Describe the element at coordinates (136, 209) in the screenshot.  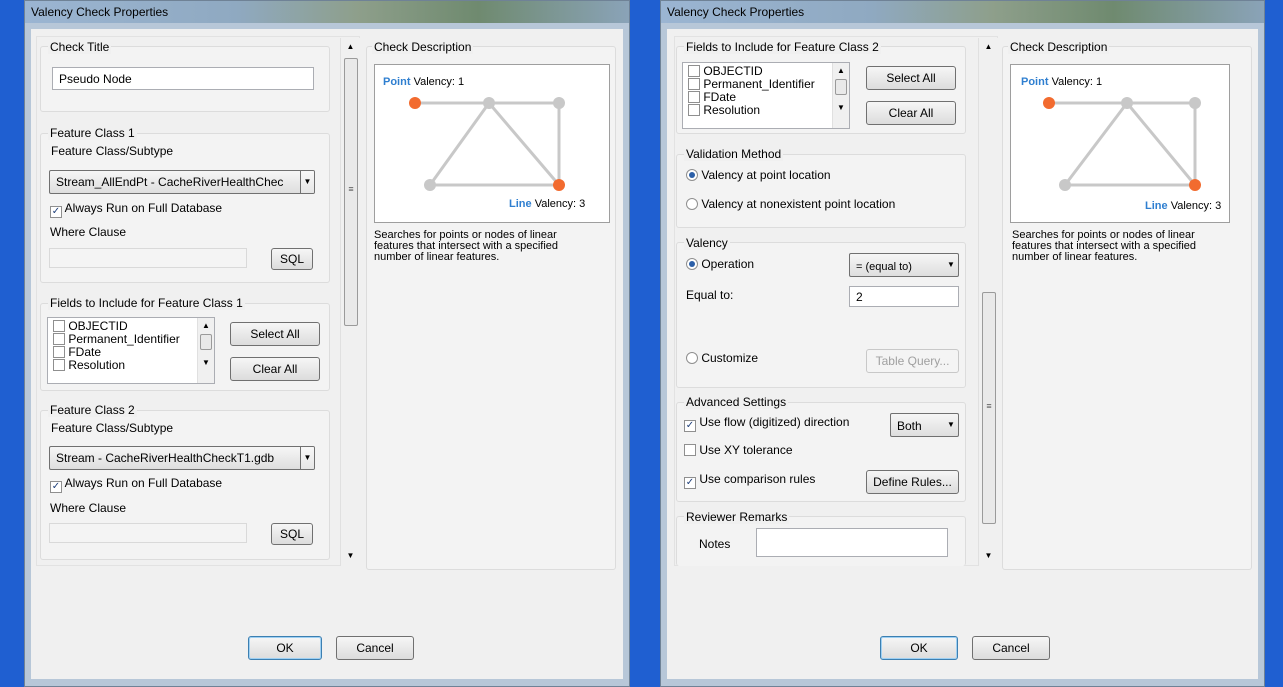
I see `fc1-always-run: ✓ Always Run on Full Database` at that location.